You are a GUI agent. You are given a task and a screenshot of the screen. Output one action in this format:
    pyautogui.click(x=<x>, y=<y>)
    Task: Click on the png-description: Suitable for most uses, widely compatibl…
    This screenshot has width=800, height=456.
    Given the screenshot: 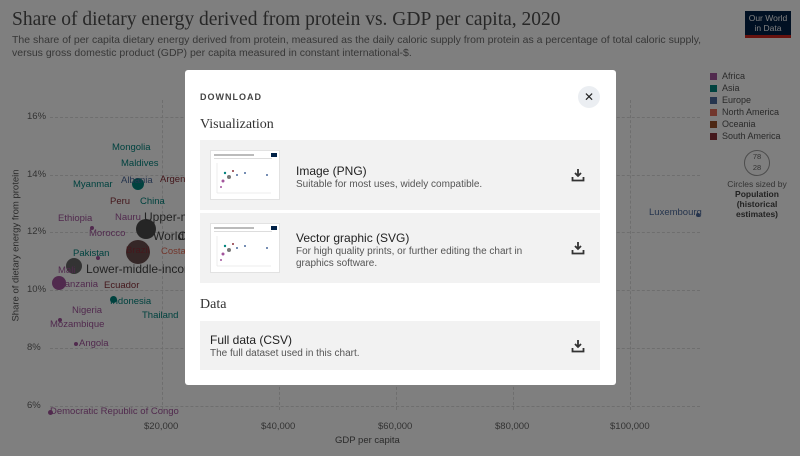 What is the action you would take?
    pyautogui.click(x=389, y=184)
    